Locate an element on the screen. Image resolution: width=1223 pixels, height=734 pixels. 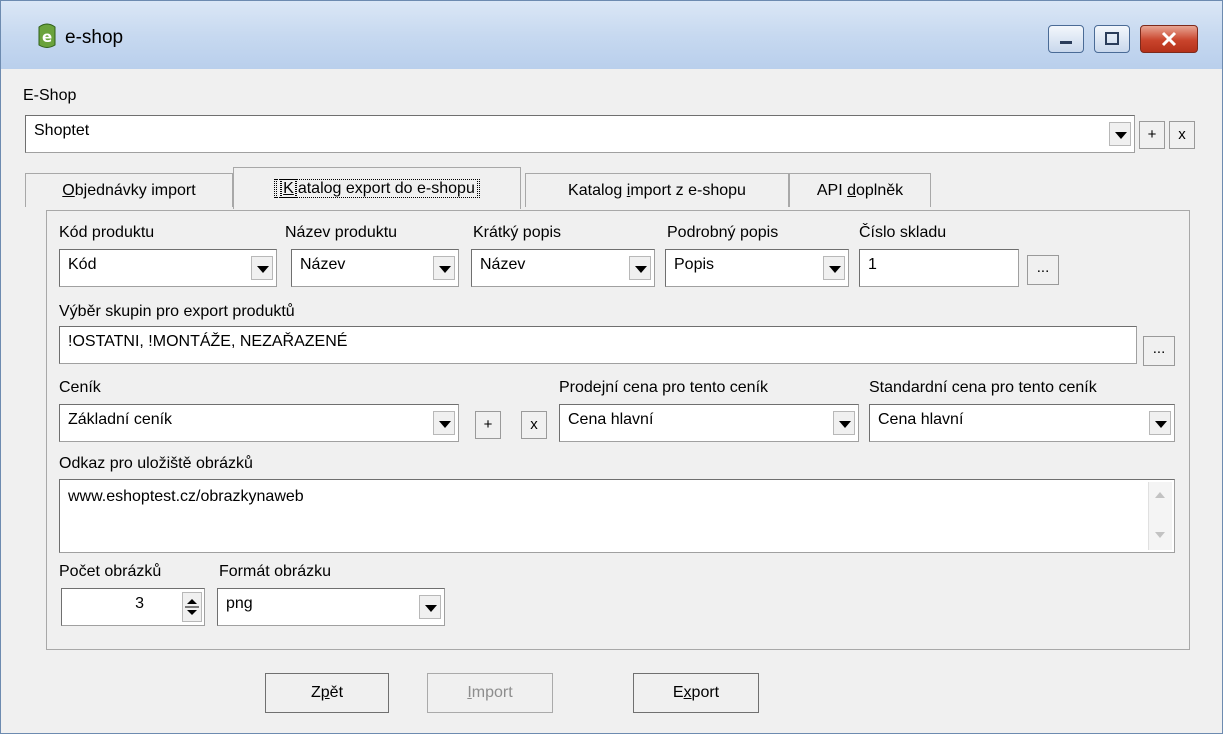
cenik-remove-button: x is located at coordinates (534, 425).